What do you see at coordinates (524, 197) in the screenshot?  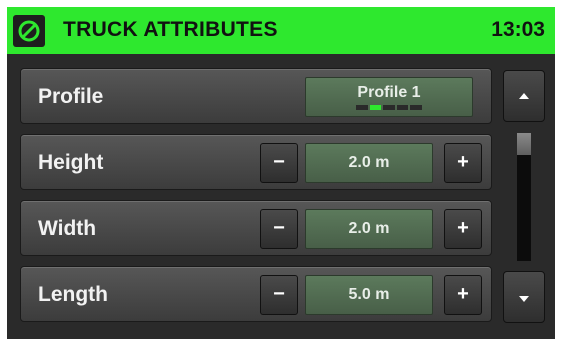 I see `scrollbar-track` at bounding box center [524, 197].